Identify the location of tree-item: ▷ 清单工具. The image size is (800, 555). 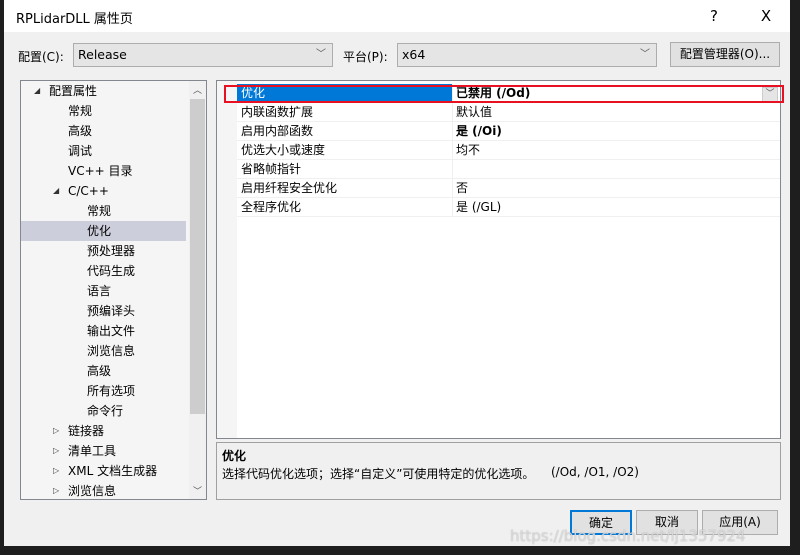
(103, 451).